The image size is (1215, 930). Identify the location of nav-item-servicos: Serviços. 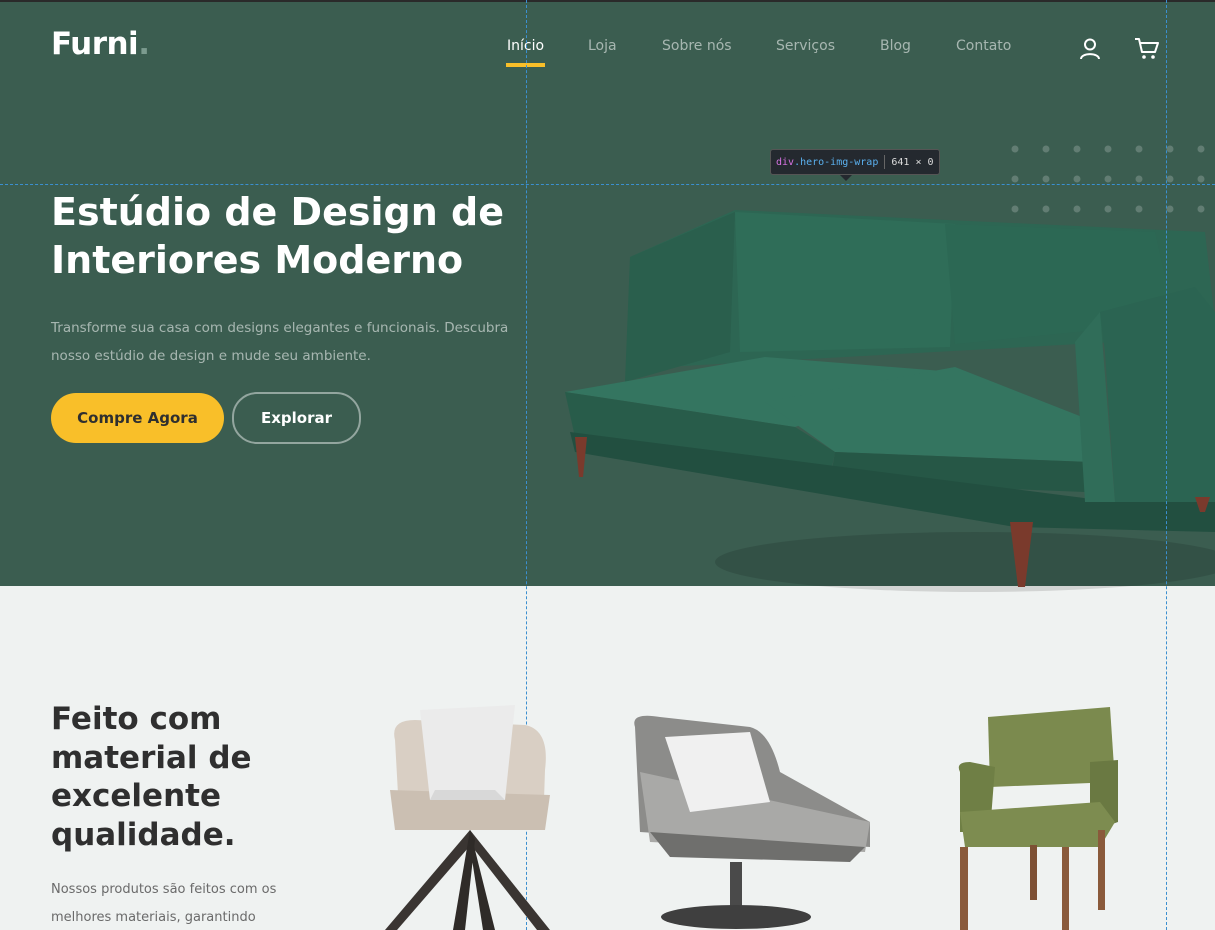
(805, 46).